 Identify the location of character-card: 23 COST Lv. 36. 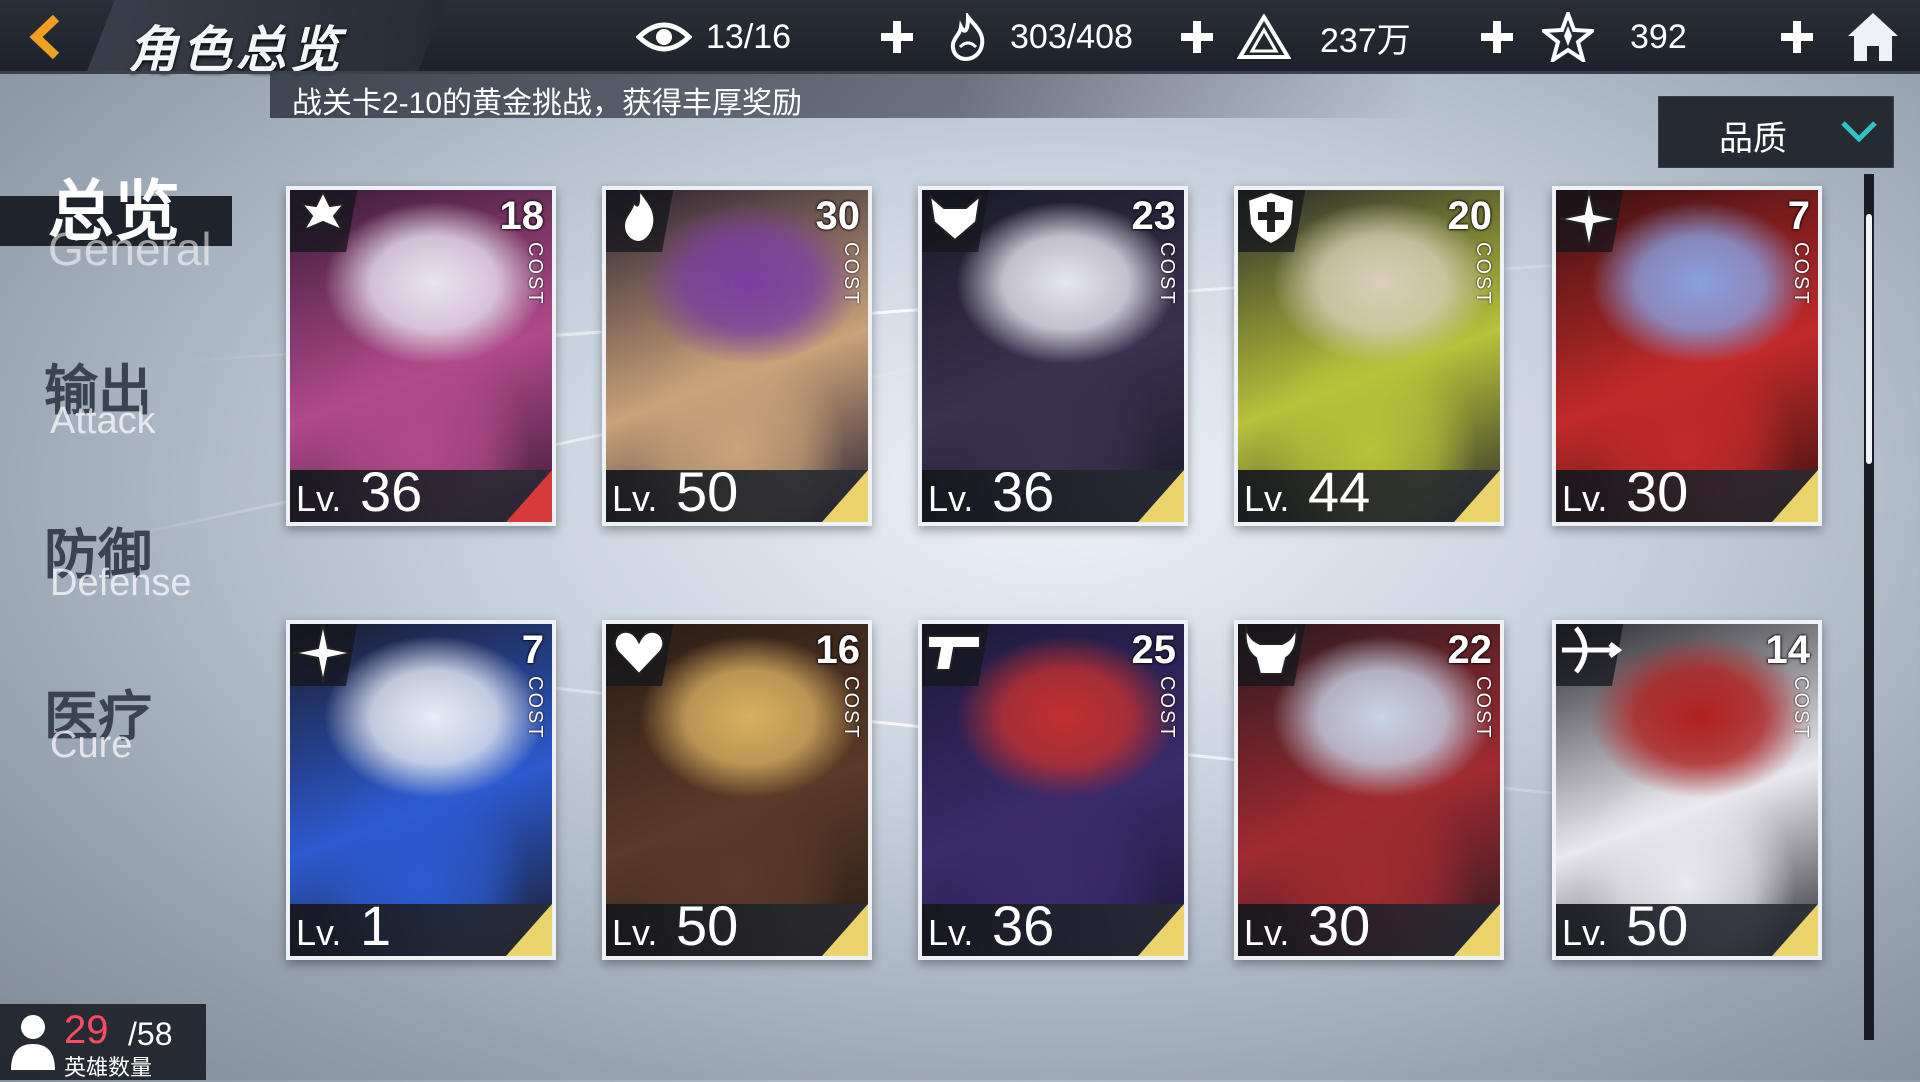
(1053, 356).